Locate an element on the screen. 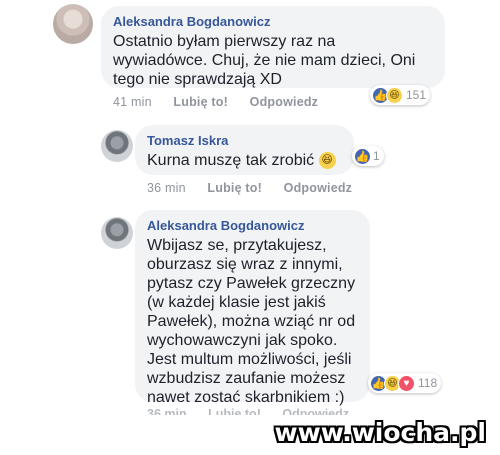 This screenshot has width=500, height=455. reactions-summary: 👍 😆 ♥ 118 is located at coordinates (405, 383).